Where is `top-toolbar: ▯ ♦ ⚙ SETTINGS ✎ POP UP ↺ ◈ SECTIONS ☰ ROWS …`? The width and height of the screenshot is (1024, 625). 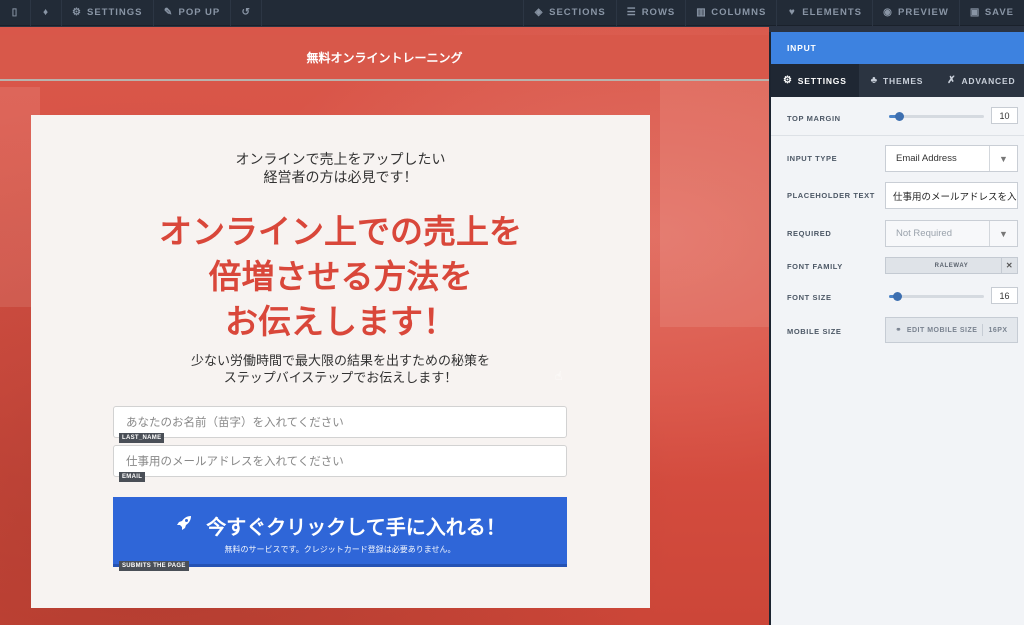
top-toolbar: ▯ ♦ ⚙ SETTINGS ✎ POP UP ↺ ◈ SECTIONS ☰ ROWS … is located at coordinates (512, 13).